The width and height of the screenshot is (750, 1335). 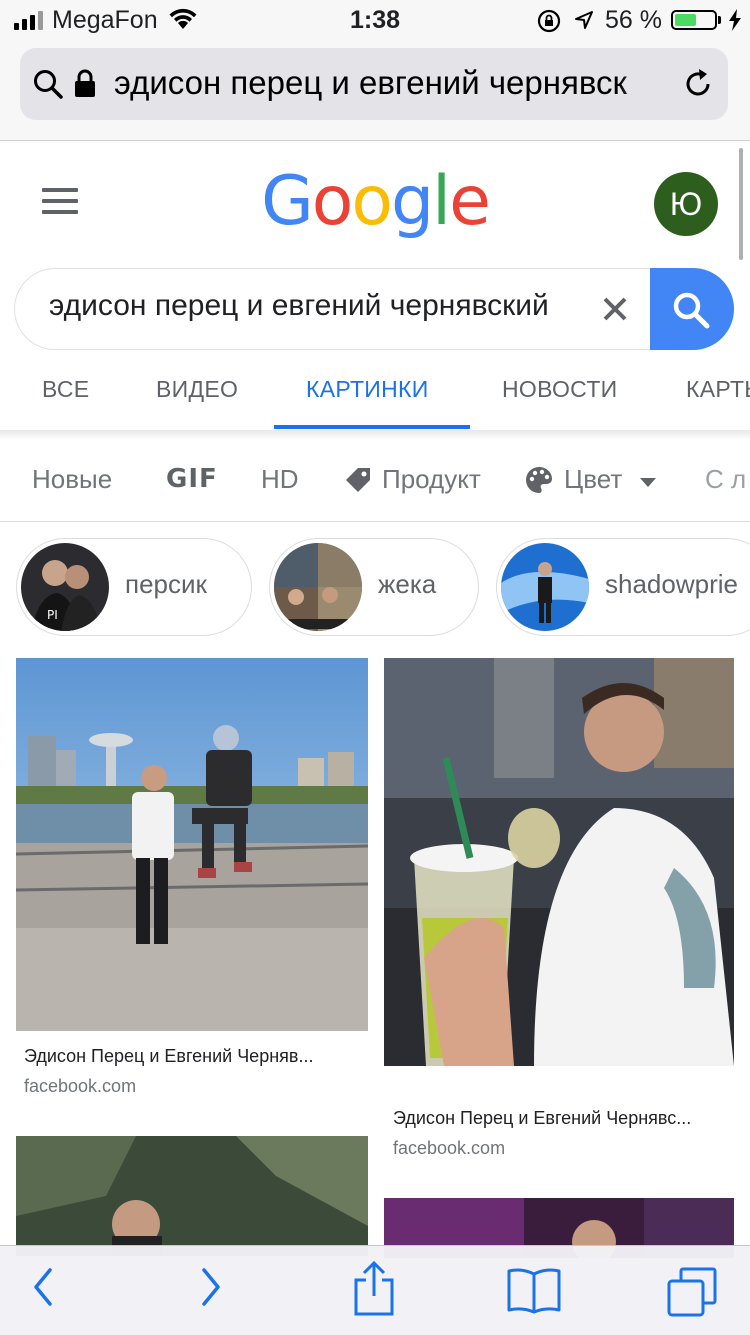 What do you see at coordinates (387, 83) in the screenshot?
I see `url-text: эдисон перец и евгений чернявск` at bounding box center [387, 83].